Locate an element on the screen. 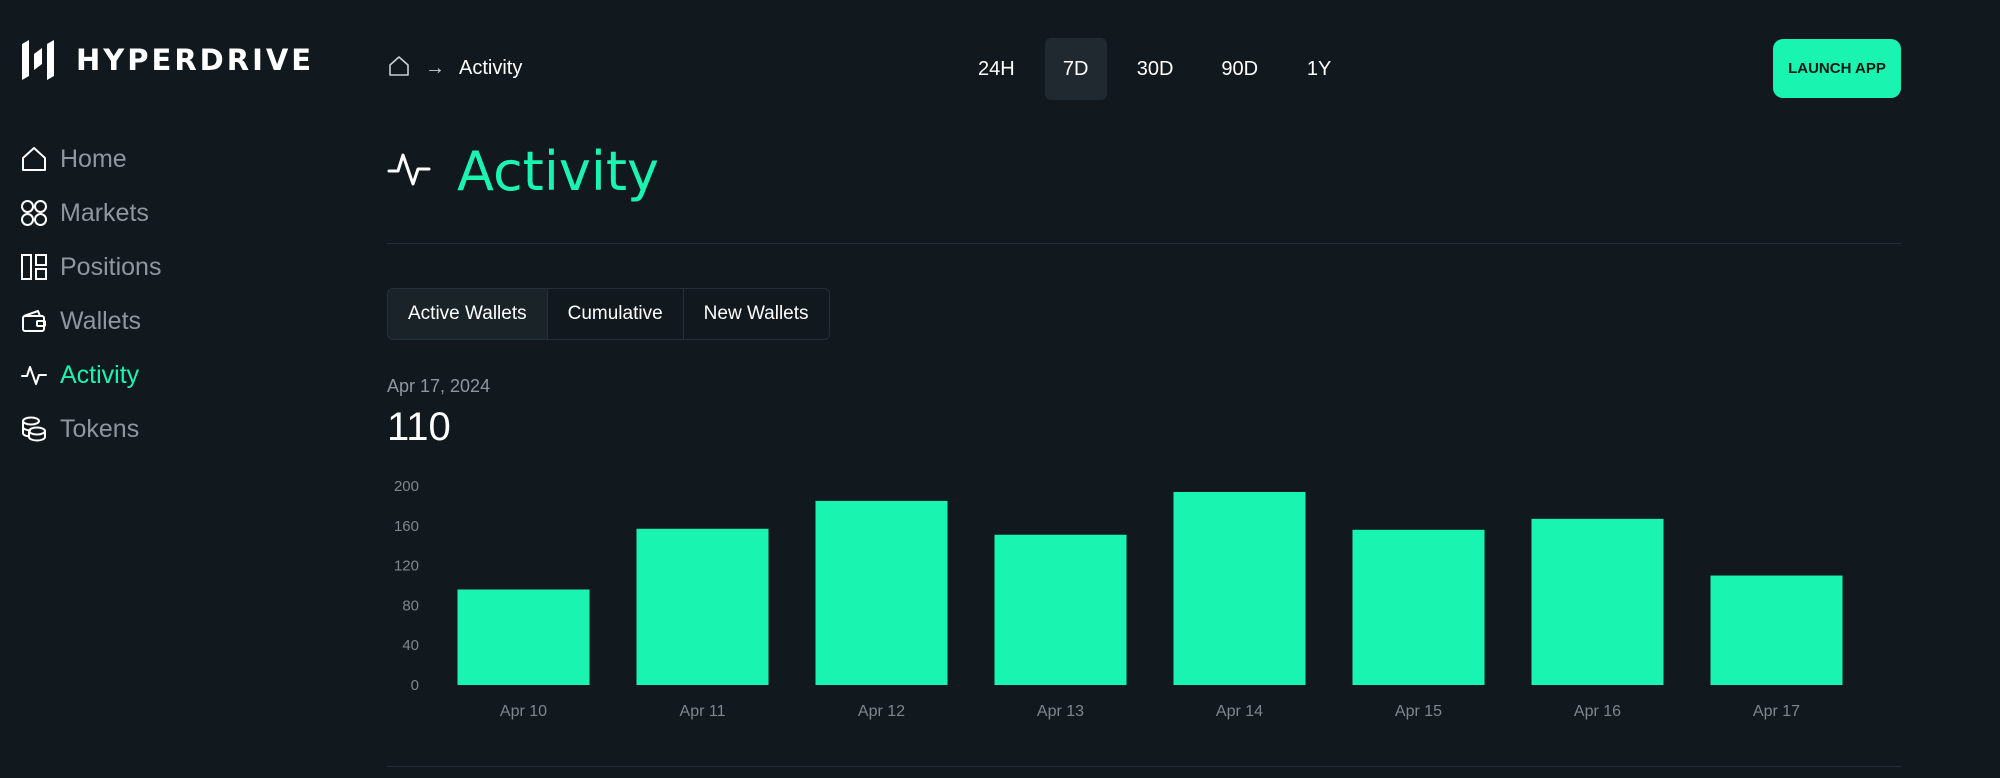 This screenshot has width=2000, height=778. range-90d: 90D is located at coordinates (1239, 69).